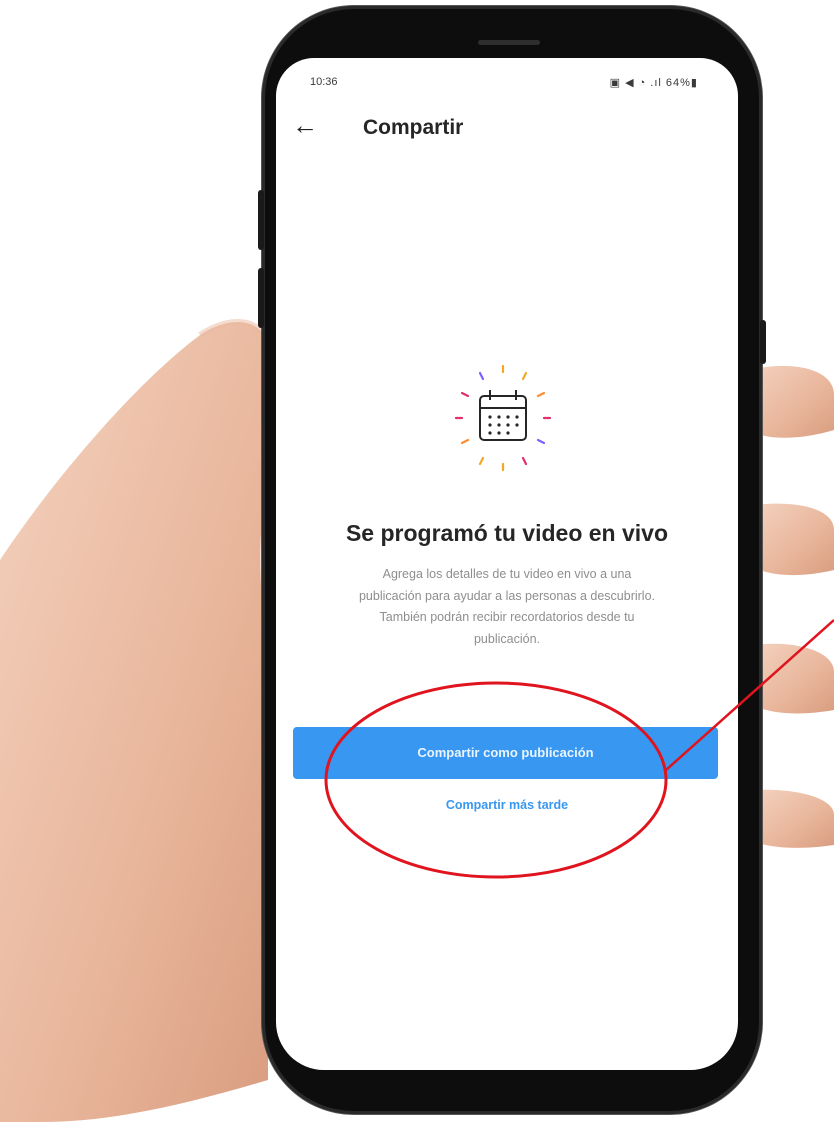 This screenshot has height=1122, width=834. What do you see at coordinates (505, 753) in the screenshot?
I see `share-as-post-button: Compartir como publicación` at bounding box center [505, 753].